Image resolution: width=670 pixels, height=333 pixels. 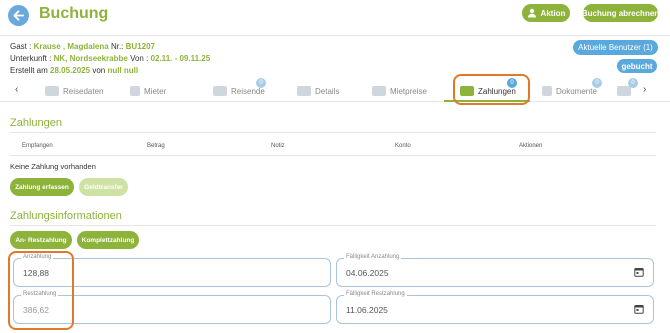 I want to click on zahlung-erfassen-button: Zahlung erfassen, so click(x=42, y=187).